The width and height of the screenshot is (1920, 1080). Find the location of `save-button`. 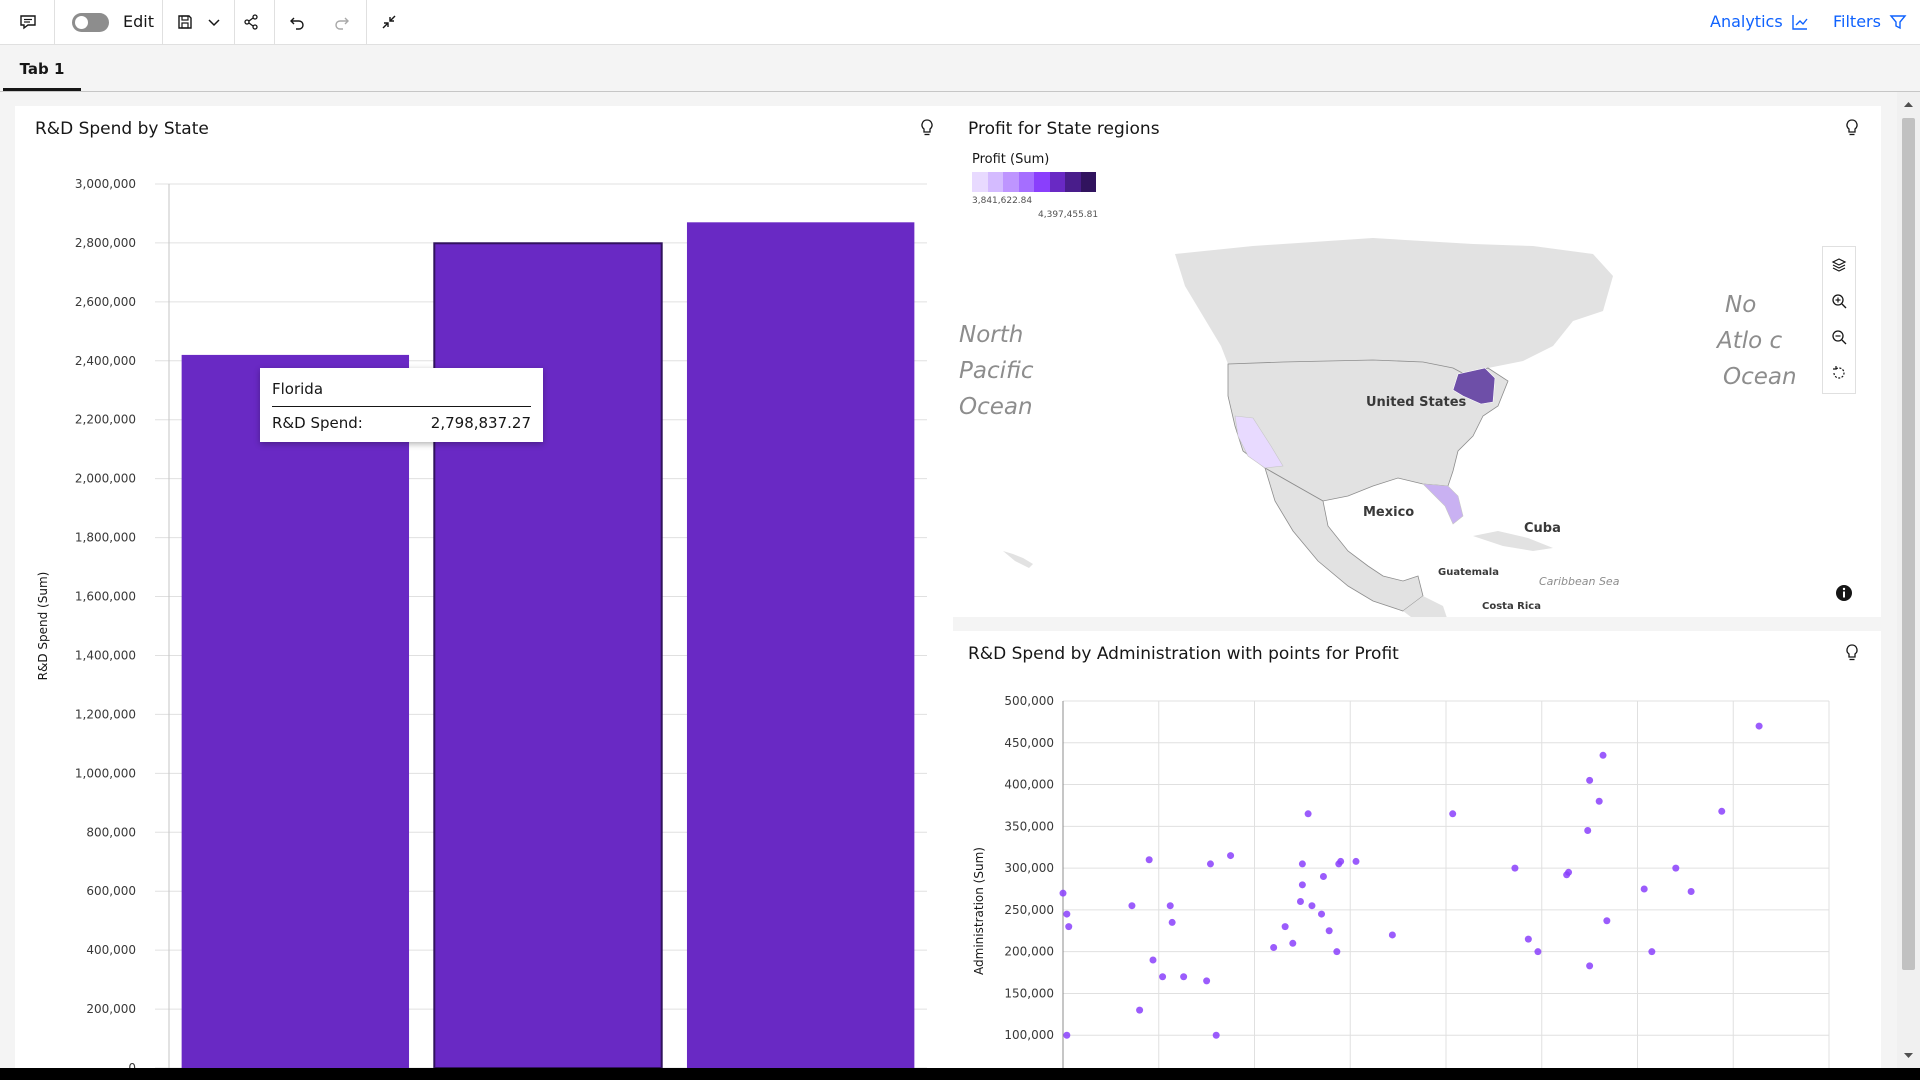

save-button is located at coordinates (185, 22).